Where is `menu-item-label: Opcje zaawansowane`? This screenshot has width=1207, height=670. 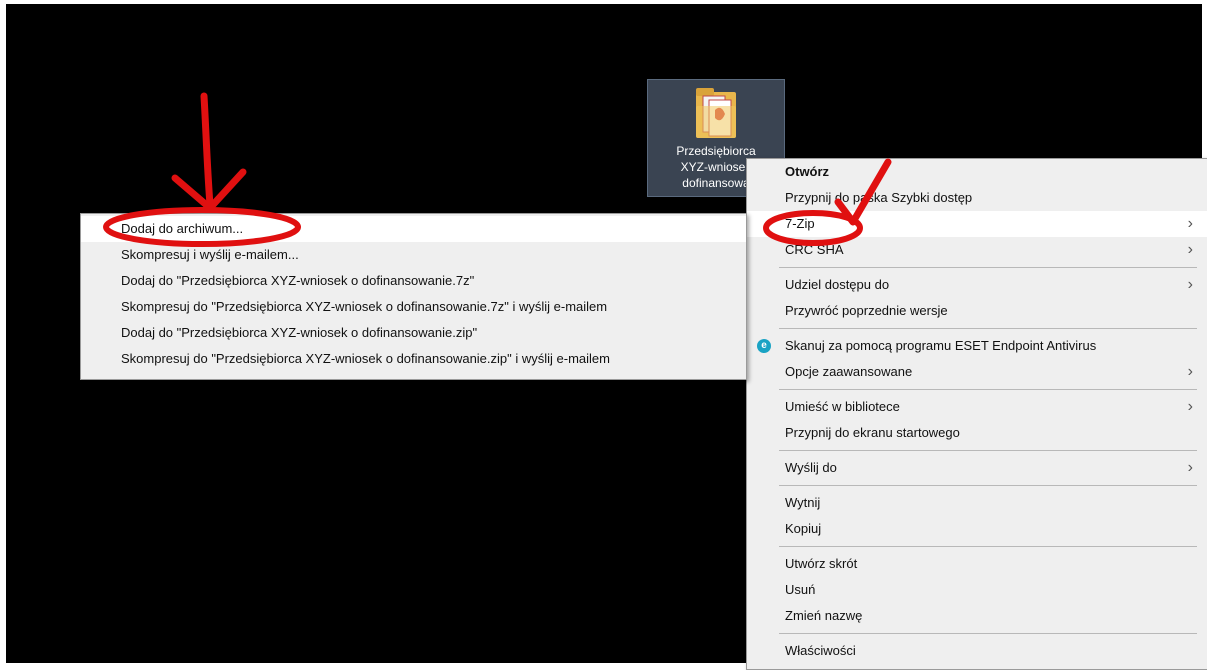
menu-item-label: Opcje zaawansowane is located at coordinates (849, 371).